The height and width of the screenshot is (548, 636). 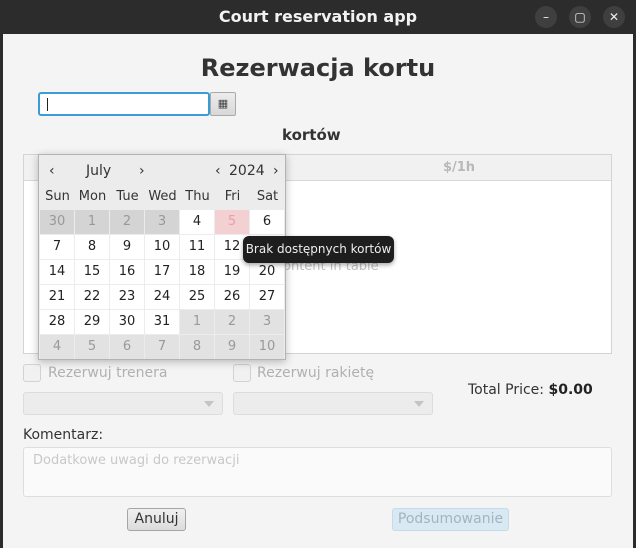 I want to click on calendar-day: 31, so click(x=162, y=322).